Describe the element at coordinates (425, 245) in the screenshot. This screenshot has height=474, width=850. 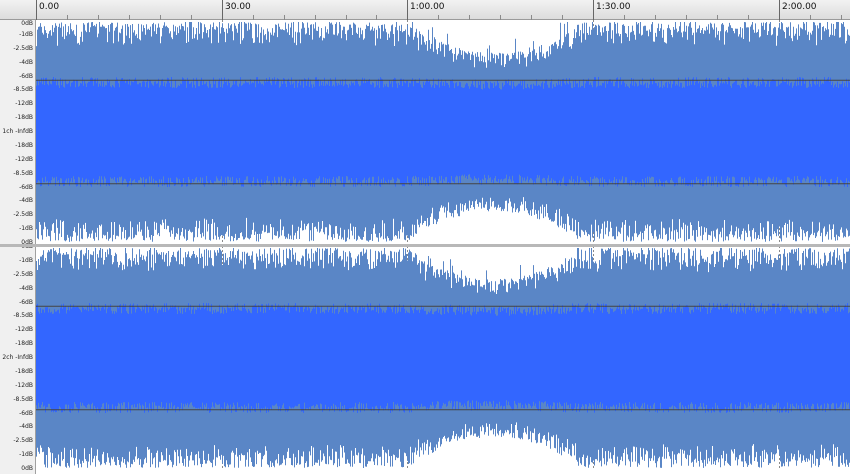
I see `track-separator` at that location.